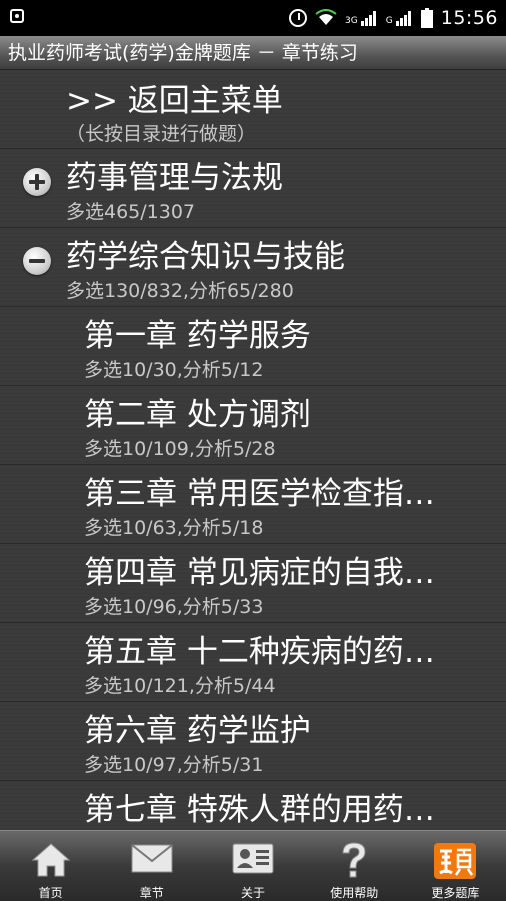 This screenshot has height=901, width=506. I want to click on nav-home-button: 首页, so click(50, 866).